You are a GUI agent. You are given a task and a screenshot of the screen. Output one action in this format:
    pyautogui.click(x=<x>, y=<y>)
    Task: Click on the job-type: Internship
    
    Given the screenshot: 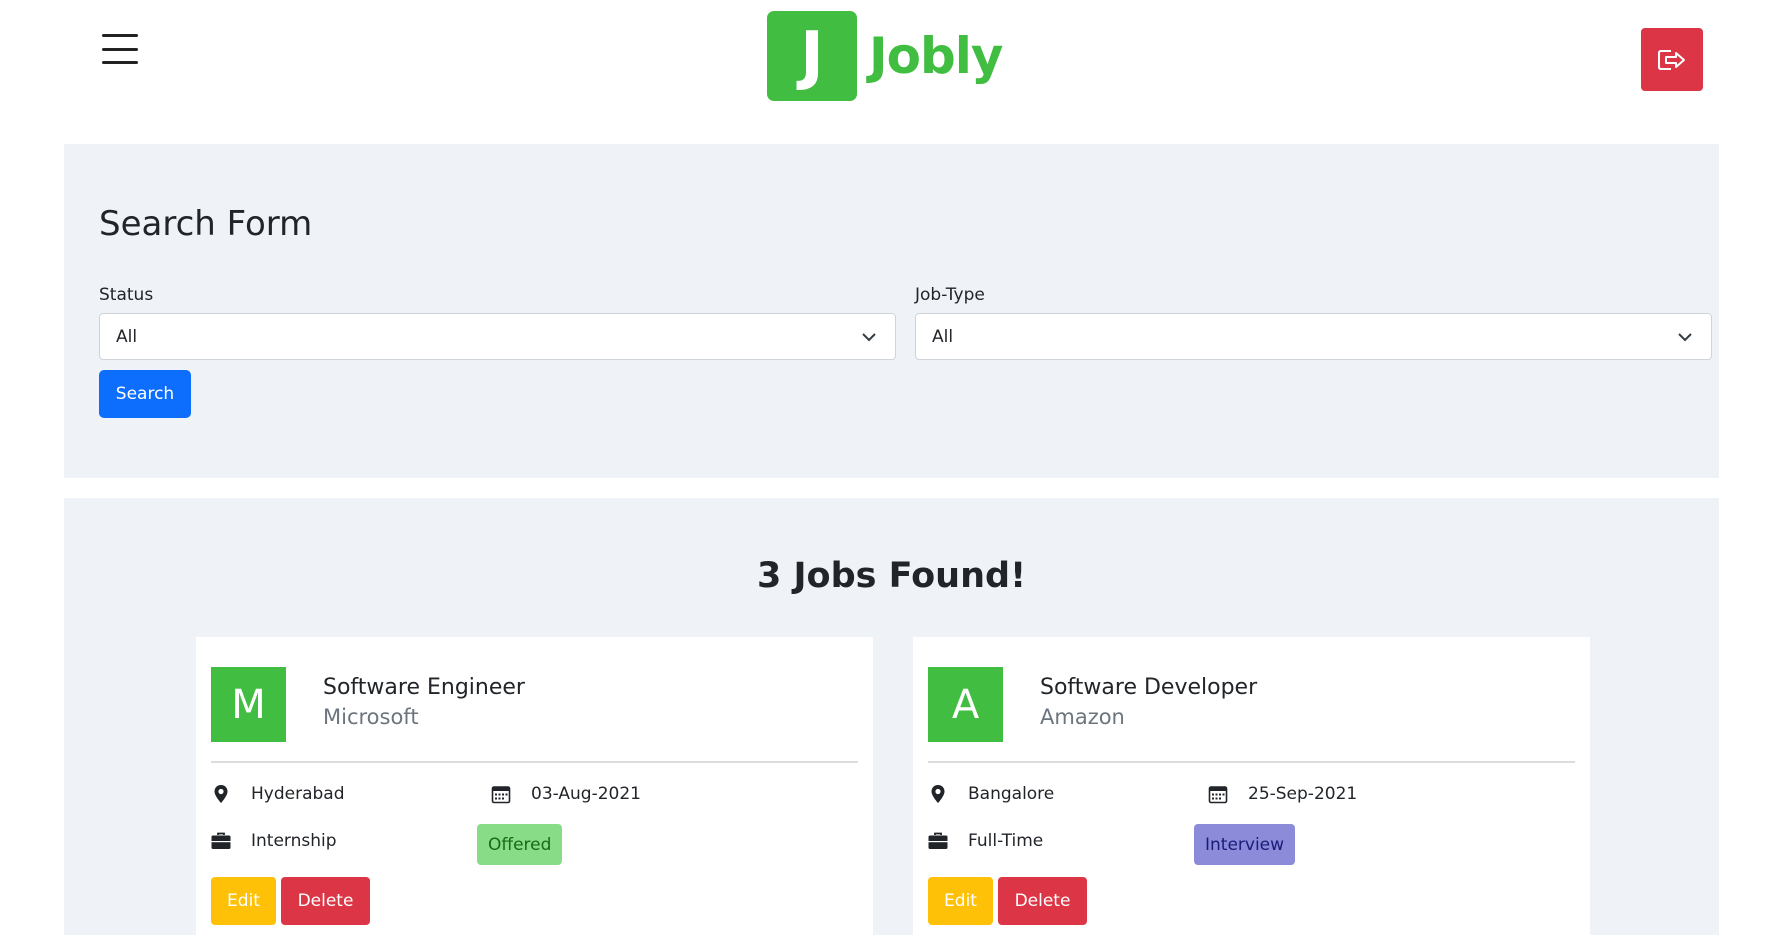 What is the action you would take?
    pyautogui.click(x=274, y=841)
    